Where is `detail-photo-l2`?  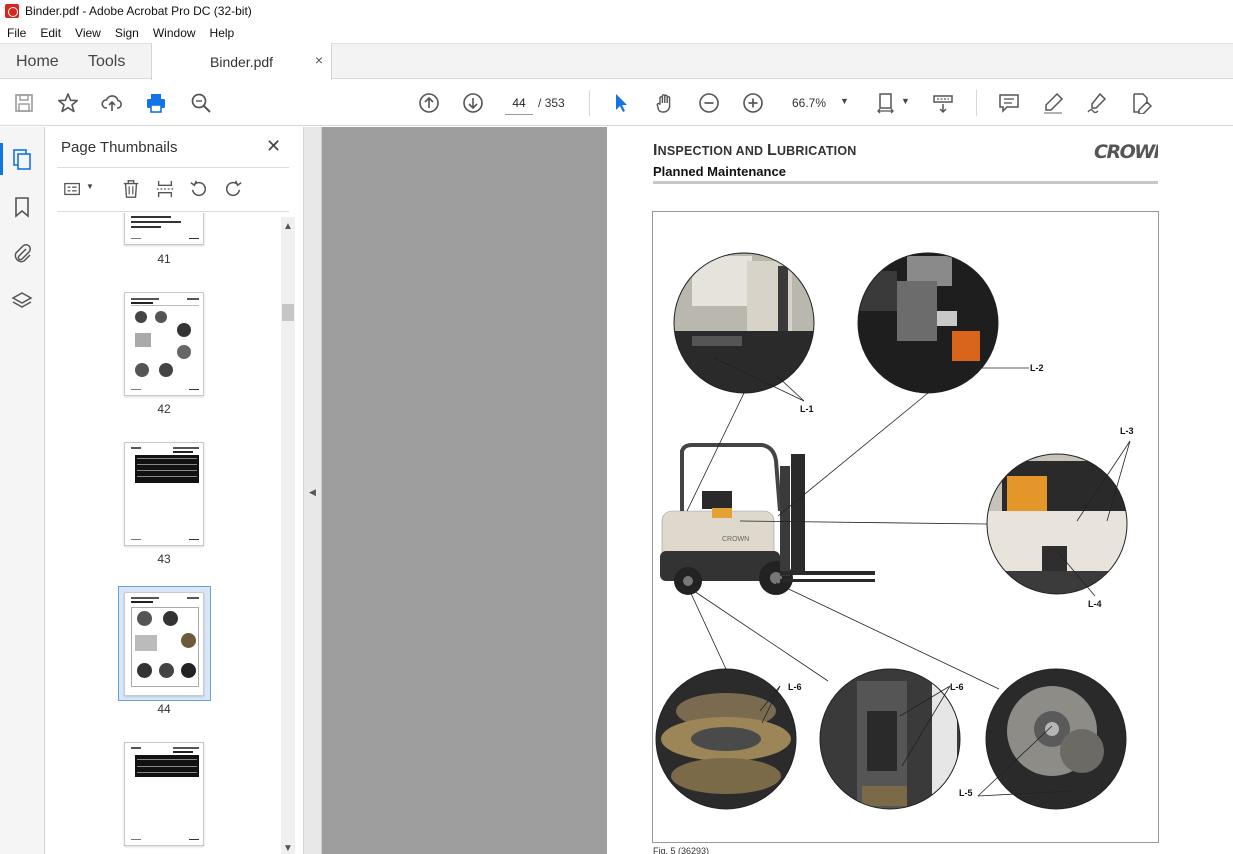
detail-photo-l2 is located at coordinates (928, 323).